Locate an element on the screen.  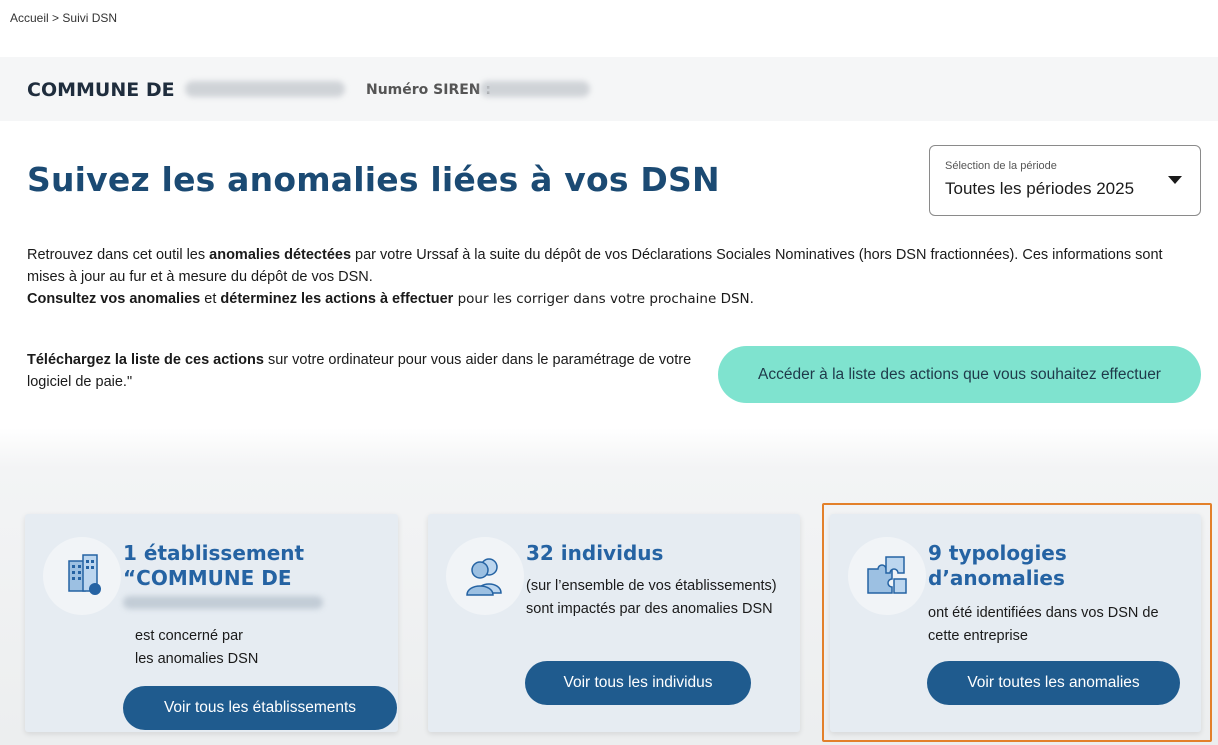
building-icon is located at coordinates (82, 576).